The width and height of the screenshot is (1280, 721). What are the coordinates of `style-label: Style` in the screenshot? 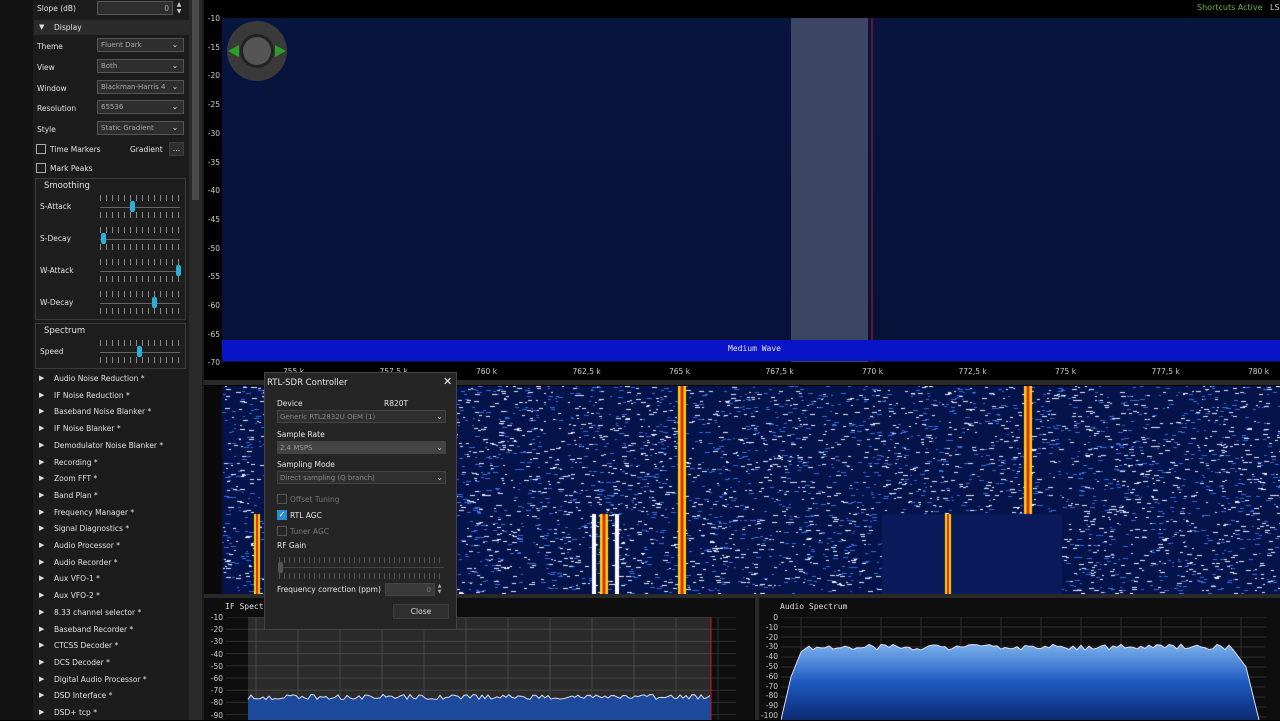 It's located at (46, 129).